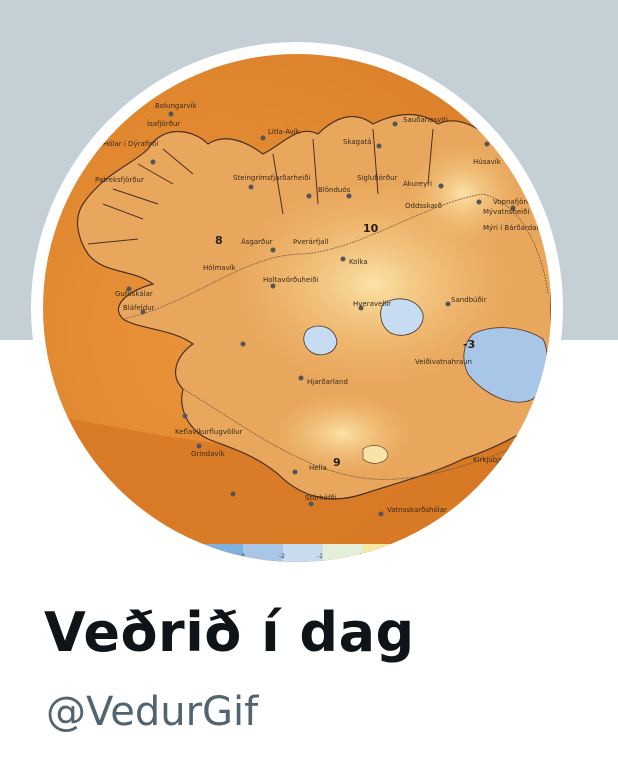  What do you see at coordinates (372, 304) in the screenshot?
I see `map-label: Hveravellir` at bounding box center [372, 304].